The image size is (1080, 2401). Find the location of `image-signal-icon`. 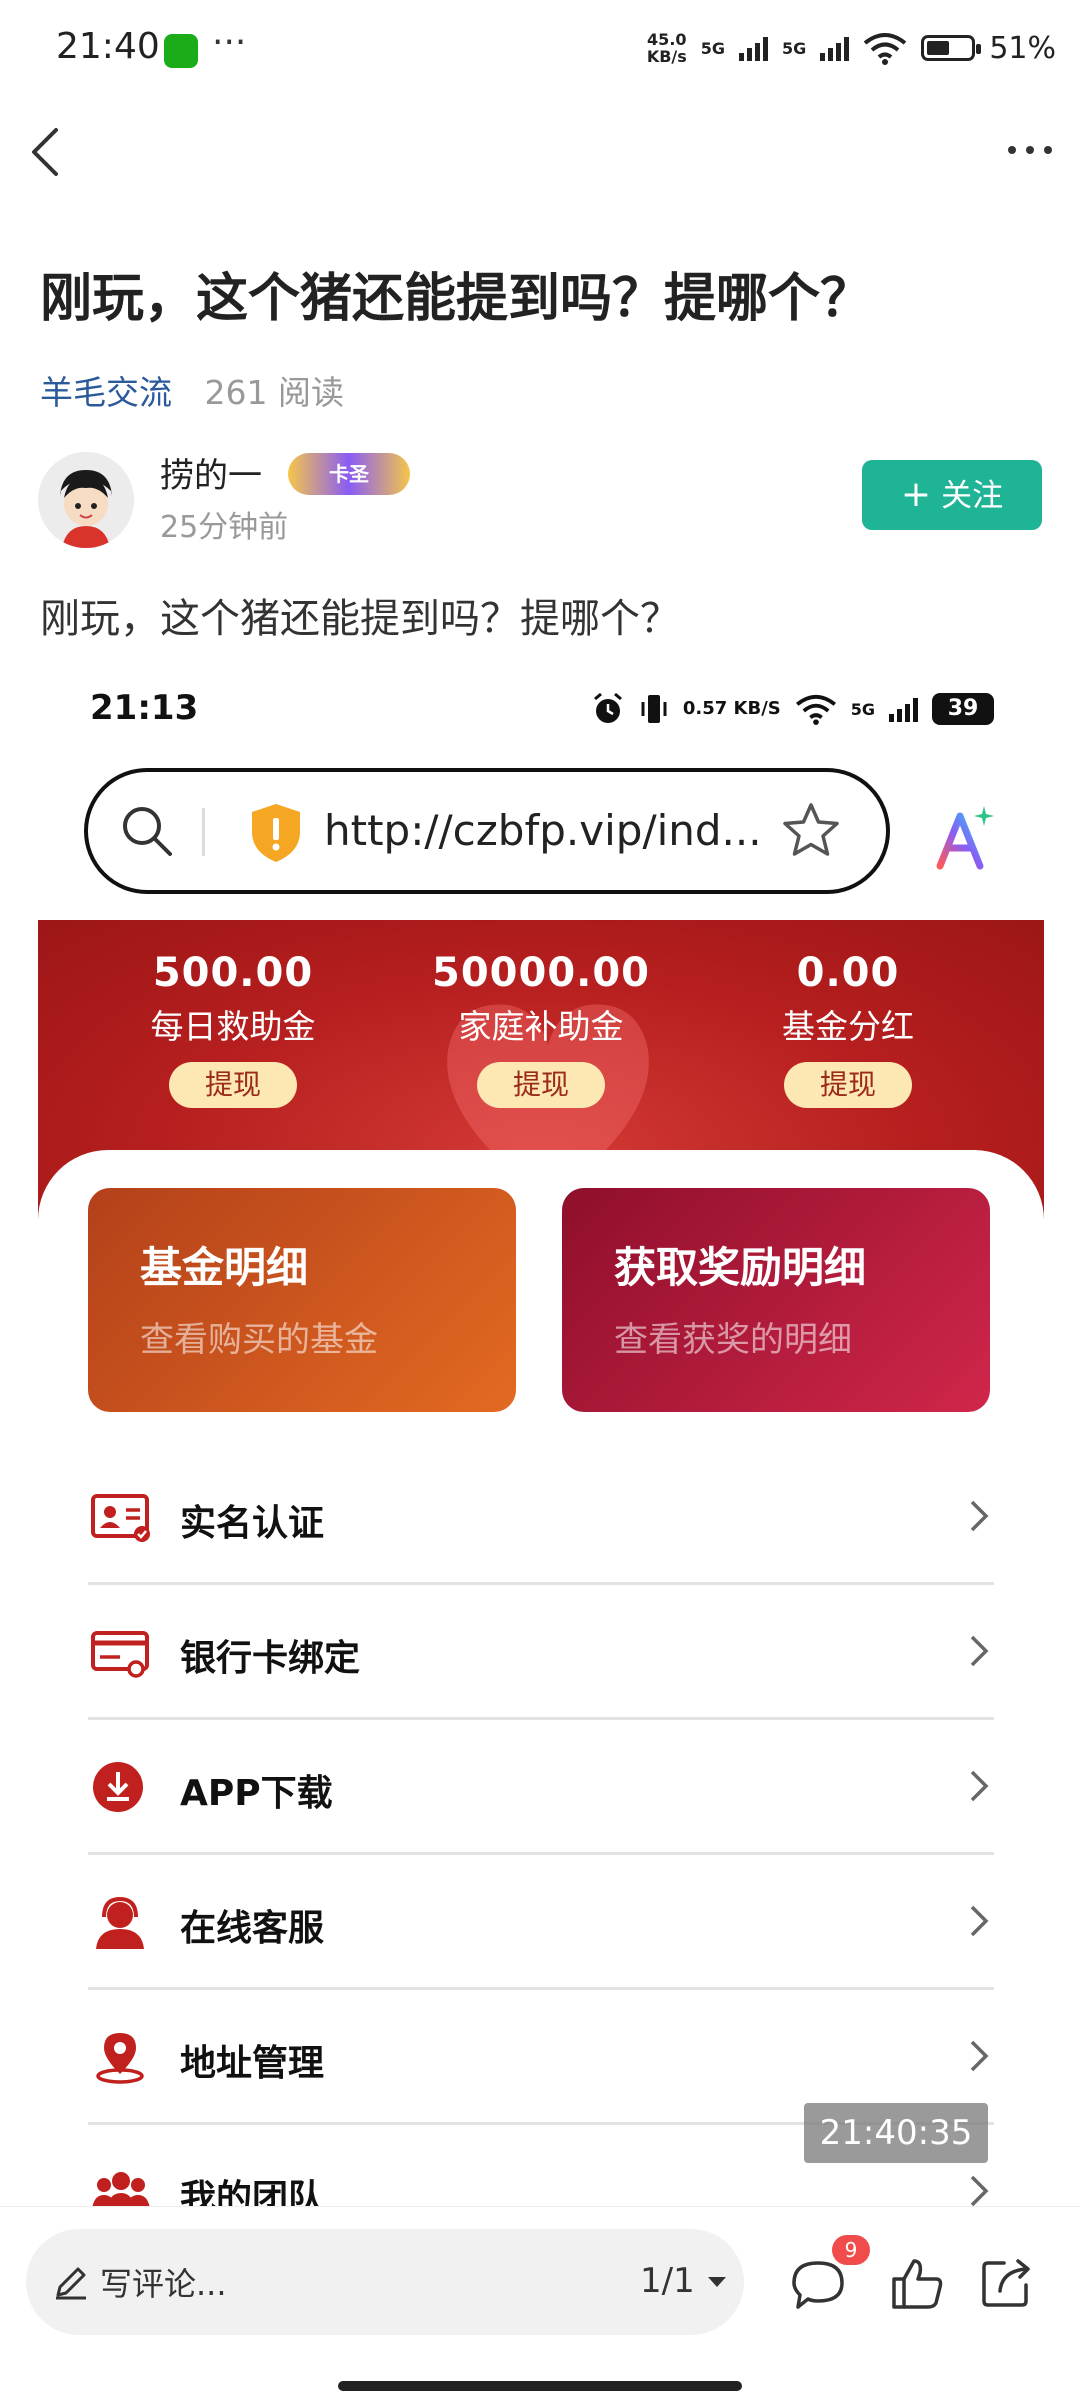

image-signal-icon is located at coordinates (903, 709).